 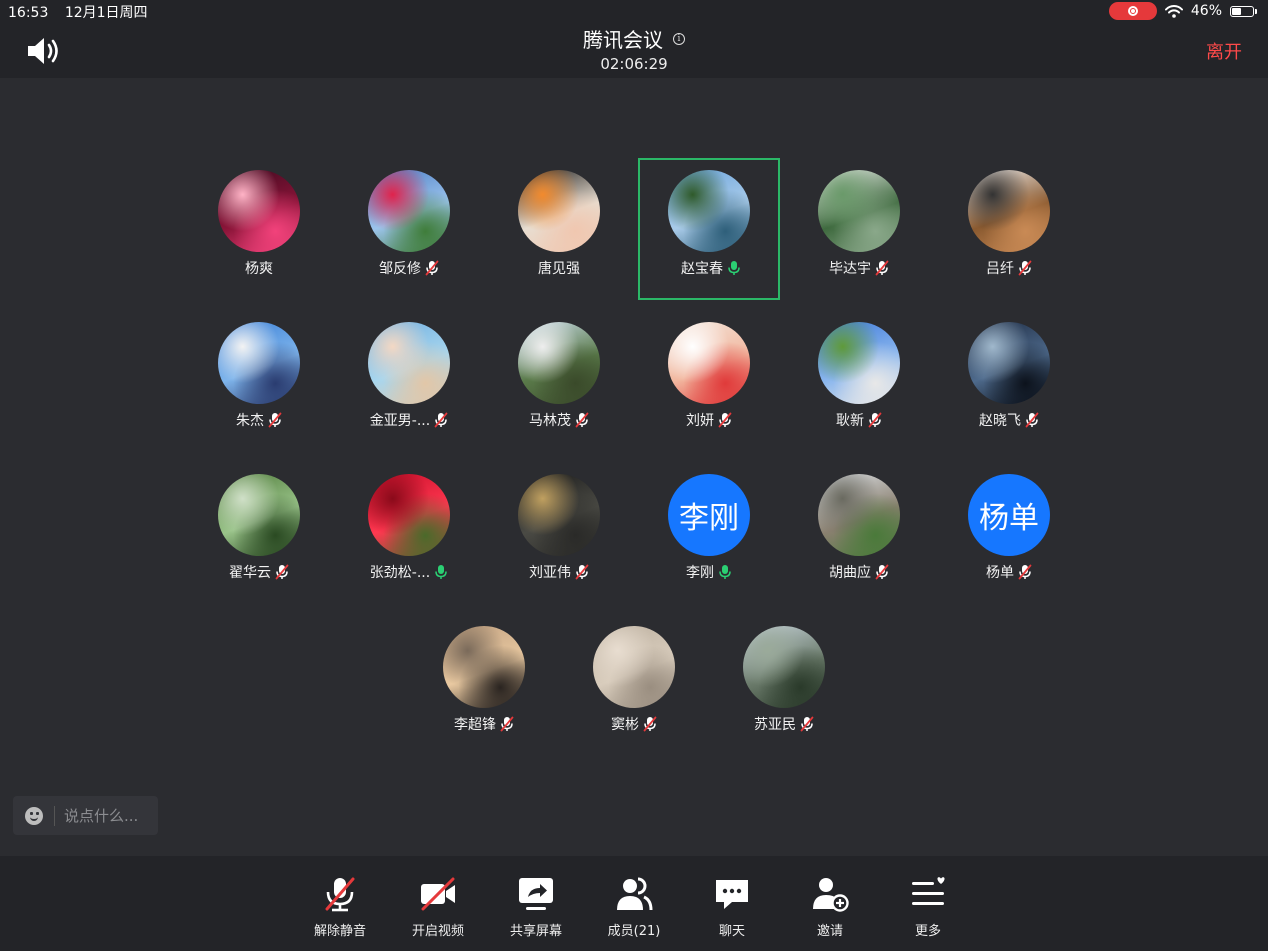 I want to click on participant-name: 翟华云, so click(x=250, y=573).